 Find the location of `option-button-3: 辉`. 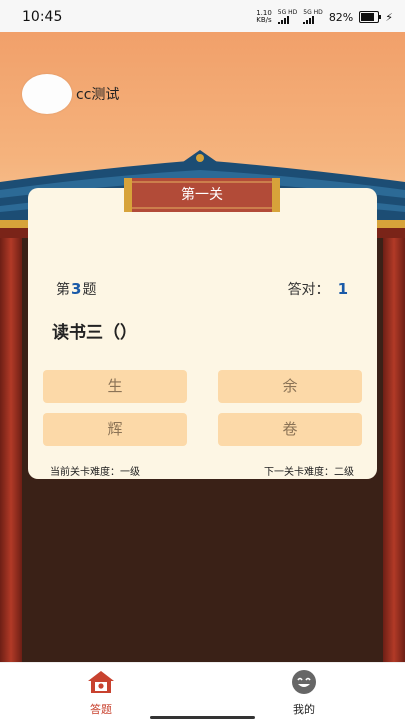

option-button-3: 辉 is located at coordinates (115, 429).